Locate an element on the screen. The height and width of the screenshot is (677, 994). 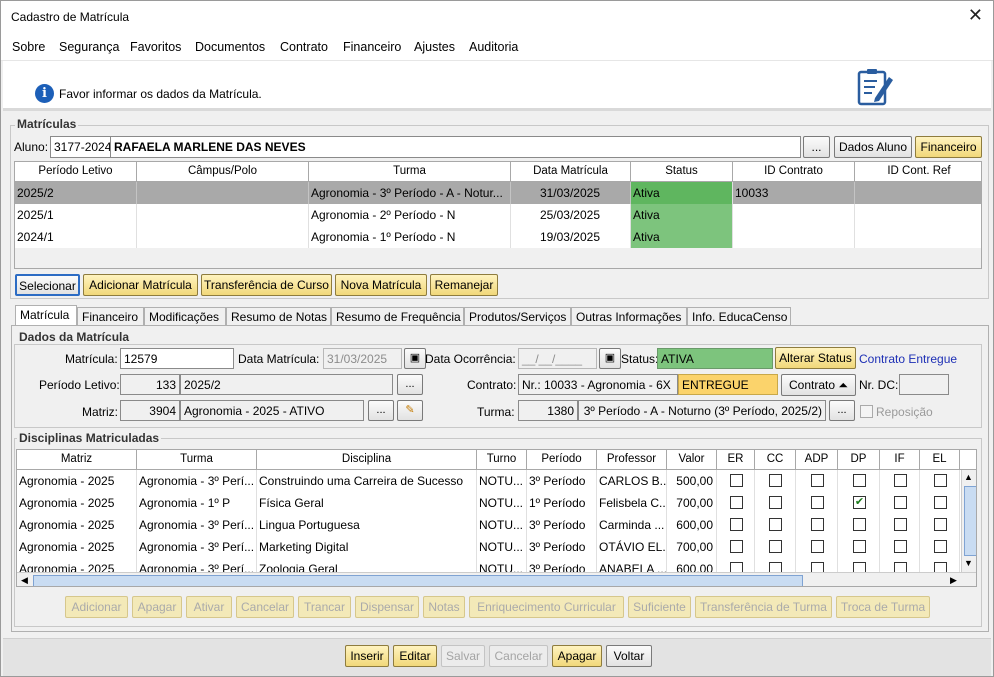
reposicao-checkbox is located at coordinates (866, 411).